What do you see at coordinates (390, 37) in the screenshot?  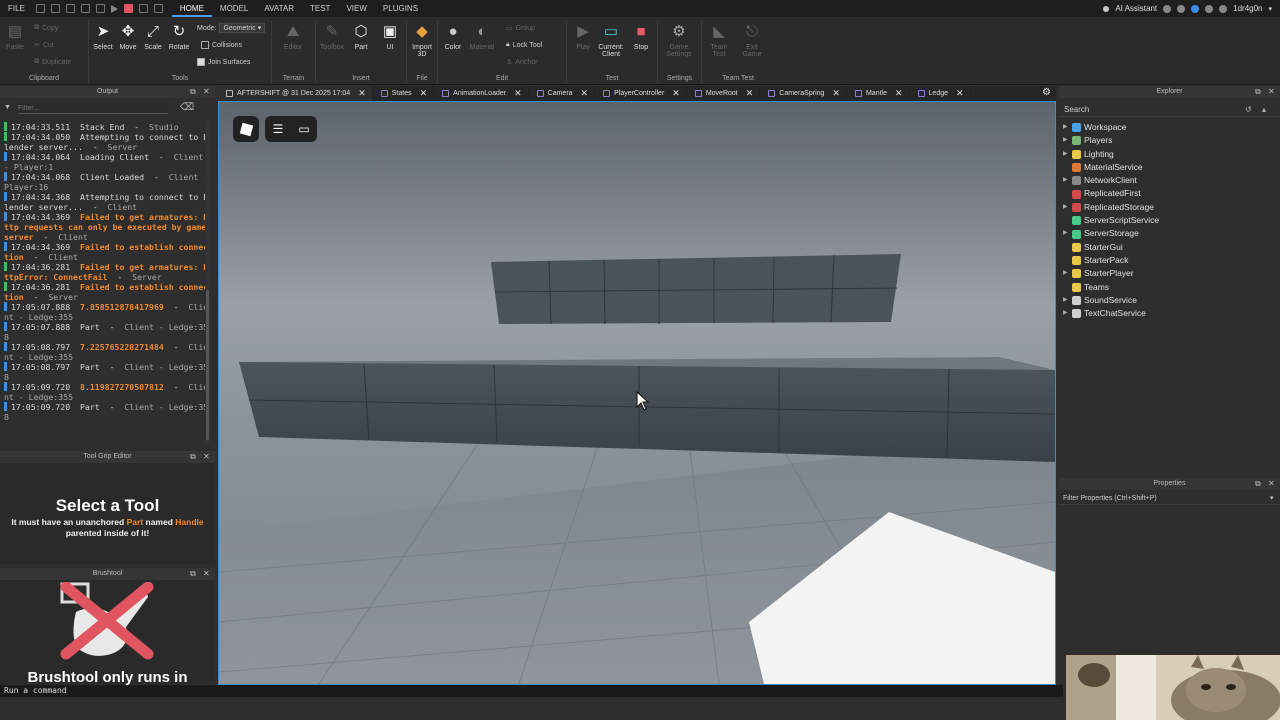 I see `ui-button: ▣ UI` at bounding box center [390, 37].